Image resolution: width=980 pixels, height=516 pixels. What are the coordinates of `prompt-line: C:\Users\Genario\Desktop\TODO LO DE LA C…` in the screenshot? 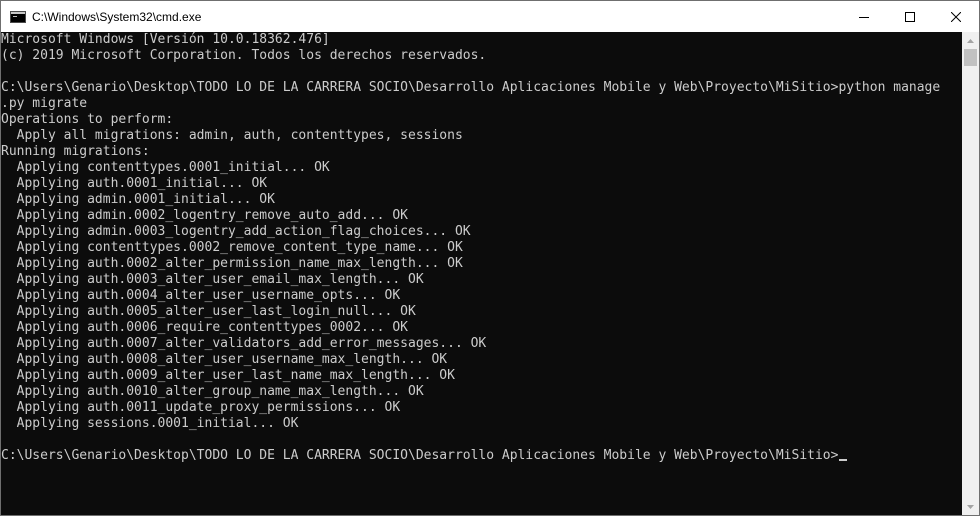 It's located at (481, 456).